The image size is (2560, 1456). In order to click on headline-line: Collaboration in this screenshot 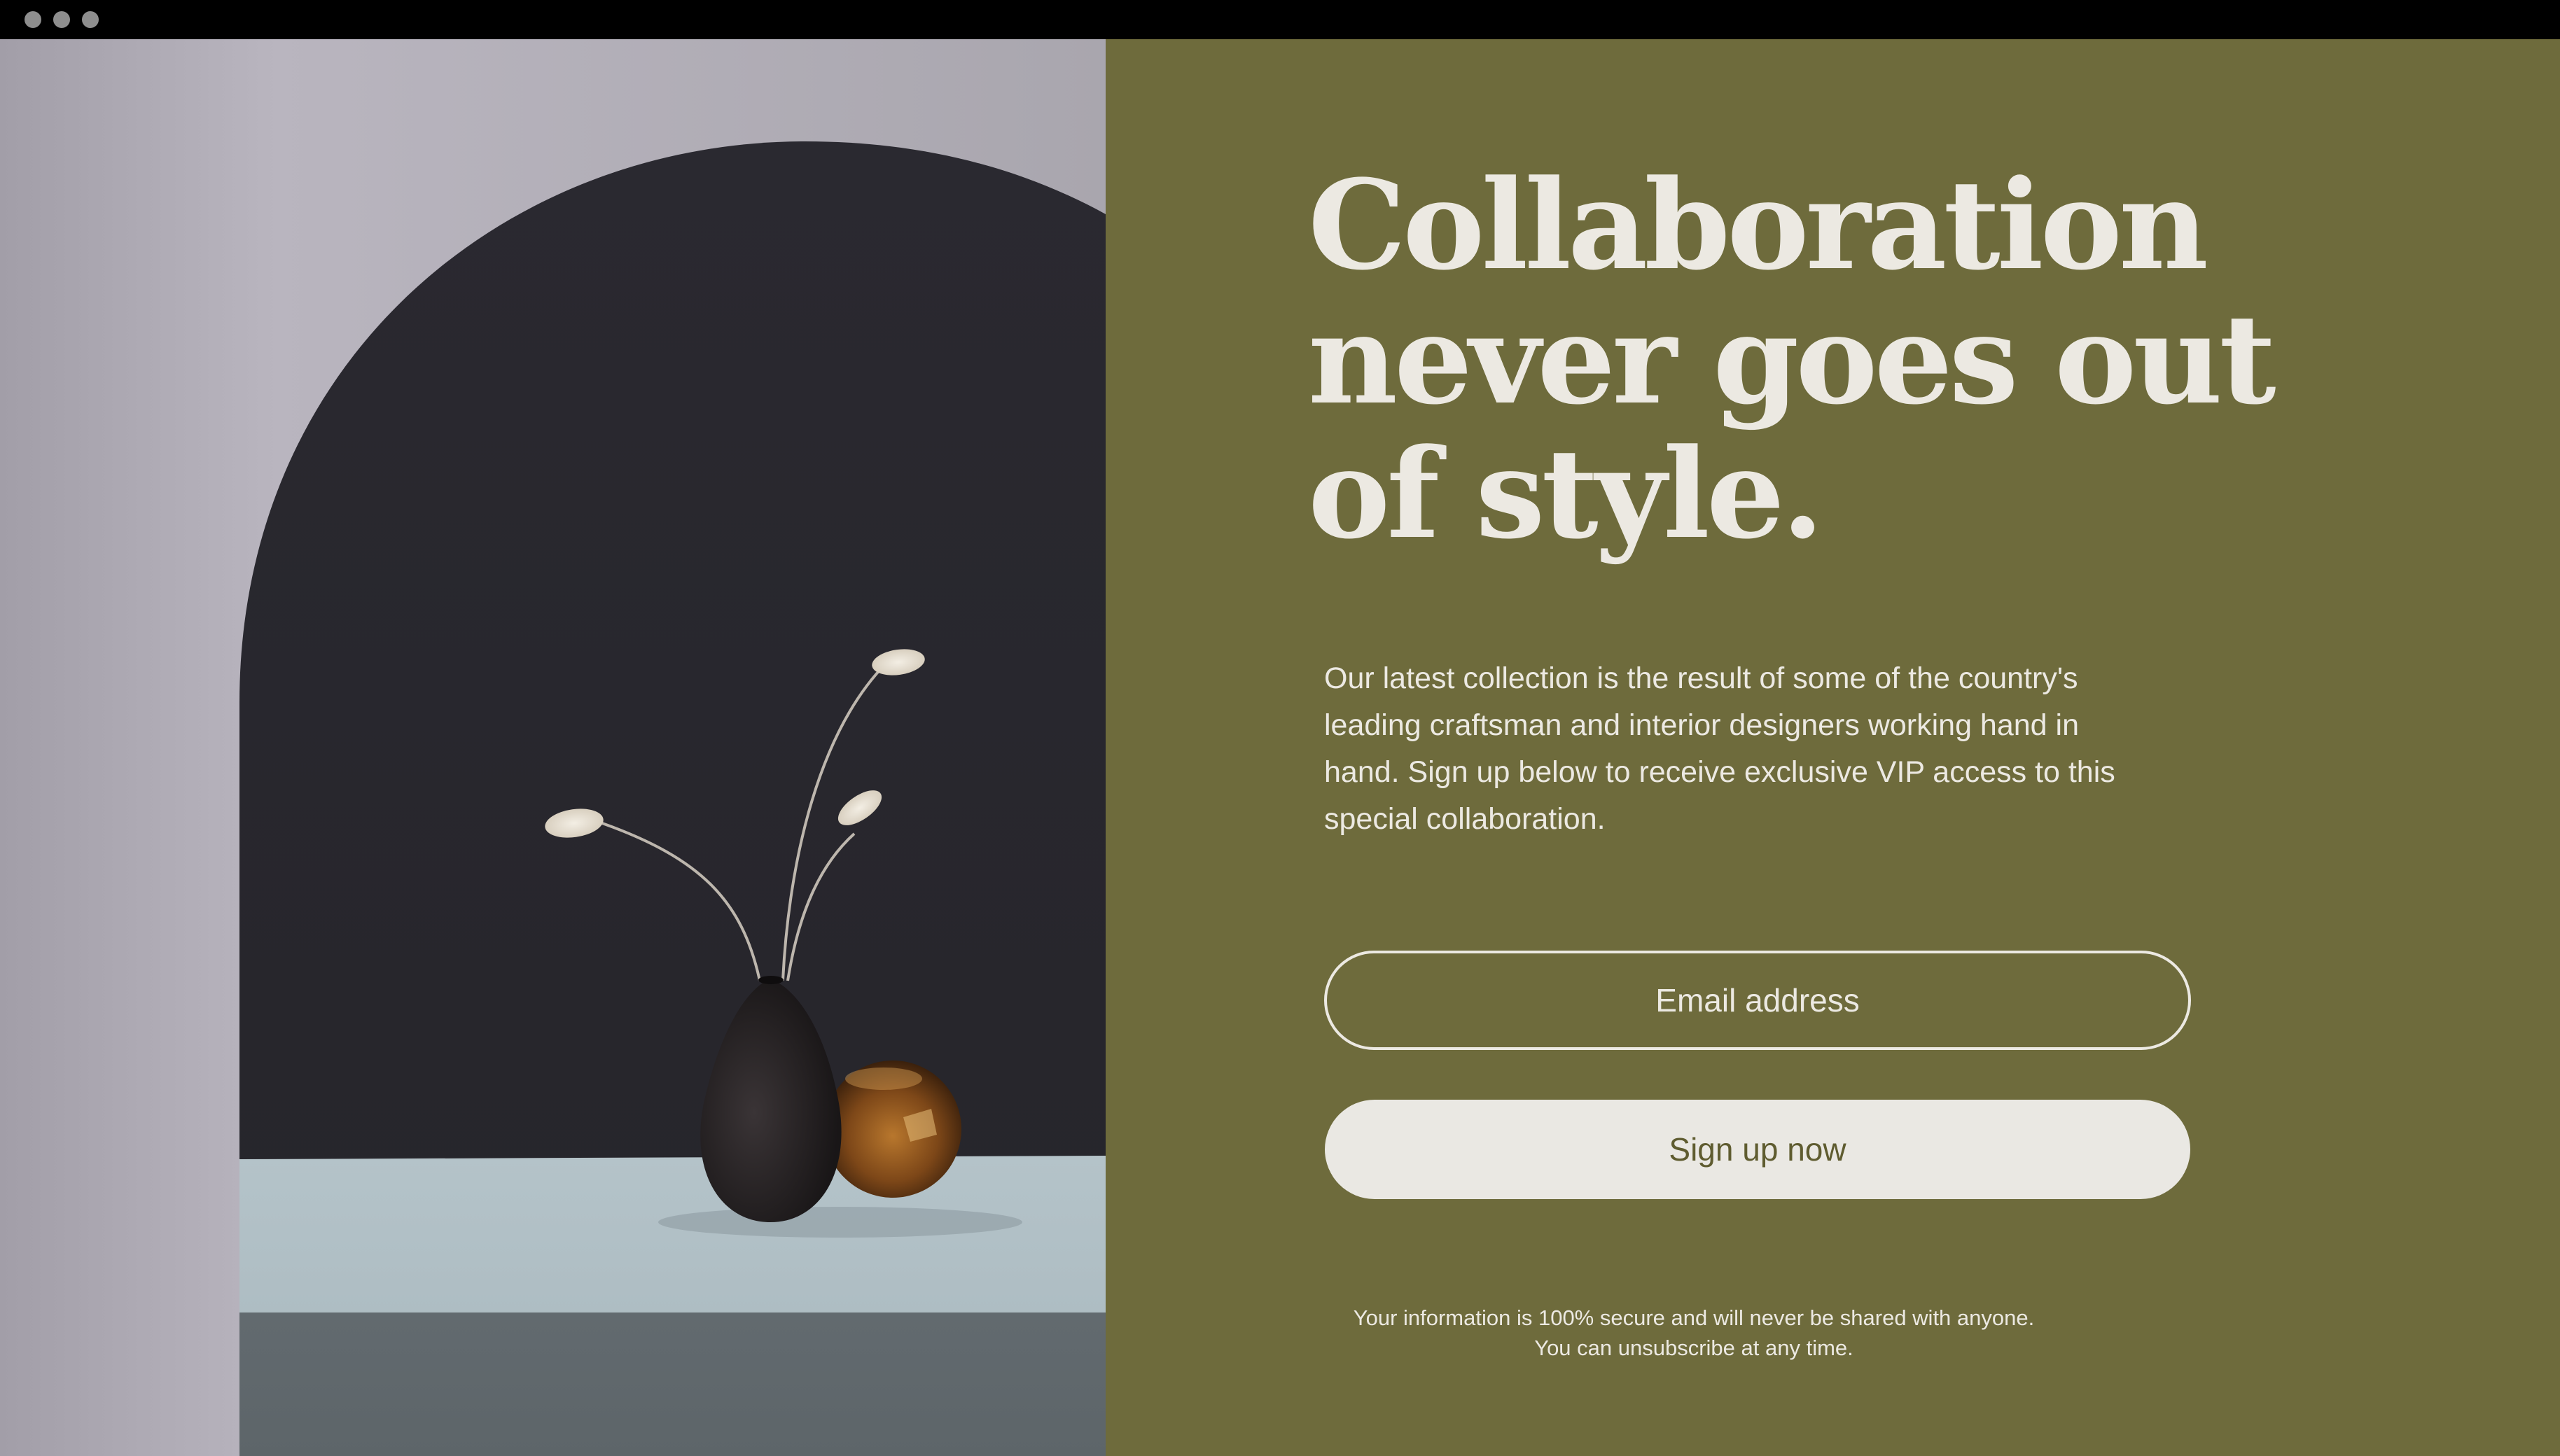, I will do `click(1758, 225)`.